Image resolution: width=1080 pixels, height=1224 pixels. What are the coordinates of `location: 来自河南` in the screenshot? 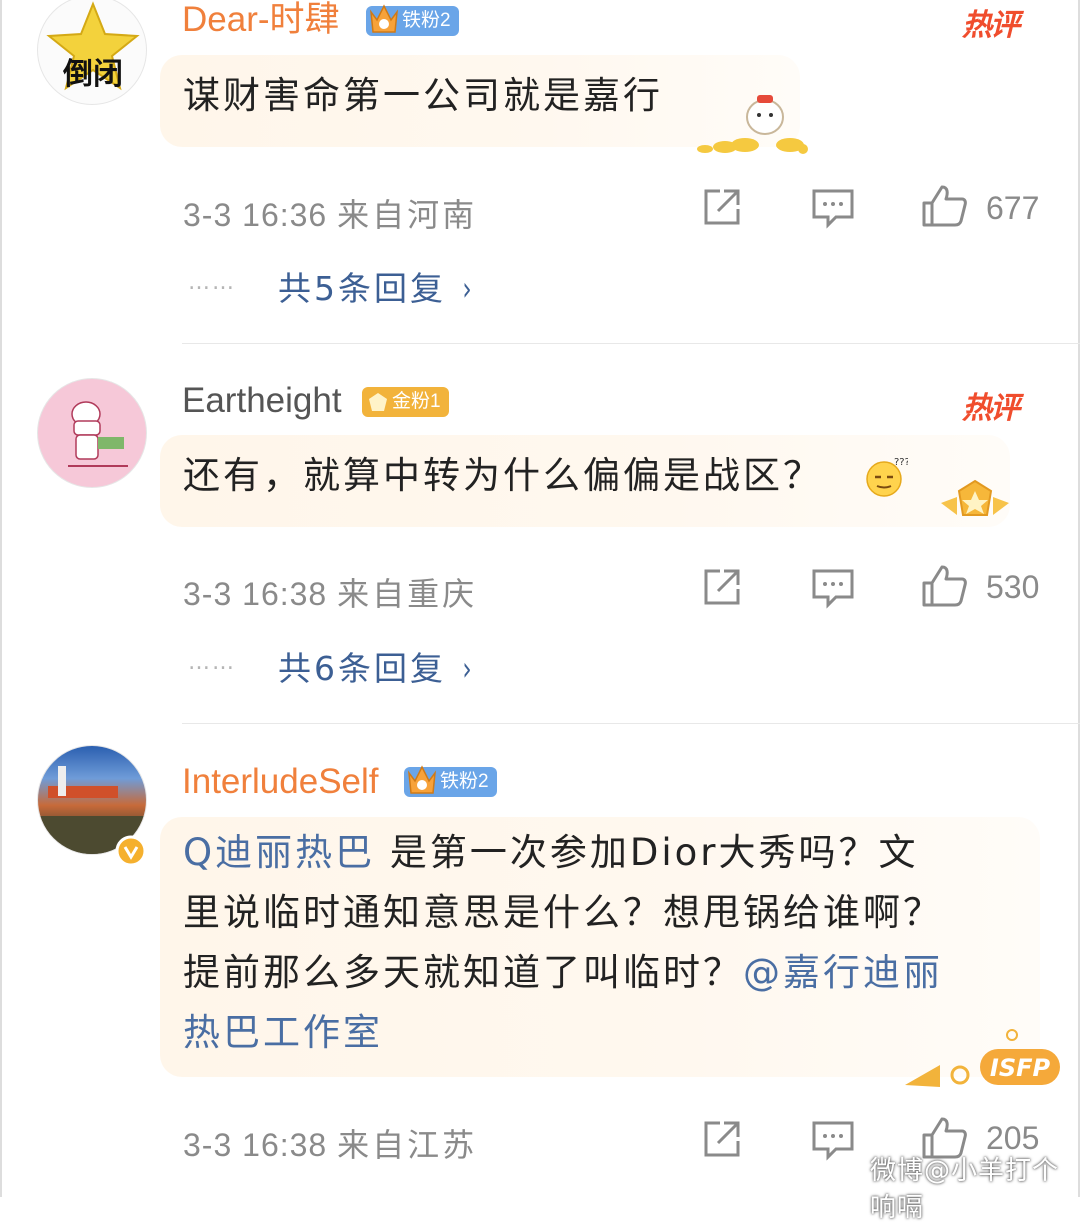 It's located at (407, 215).